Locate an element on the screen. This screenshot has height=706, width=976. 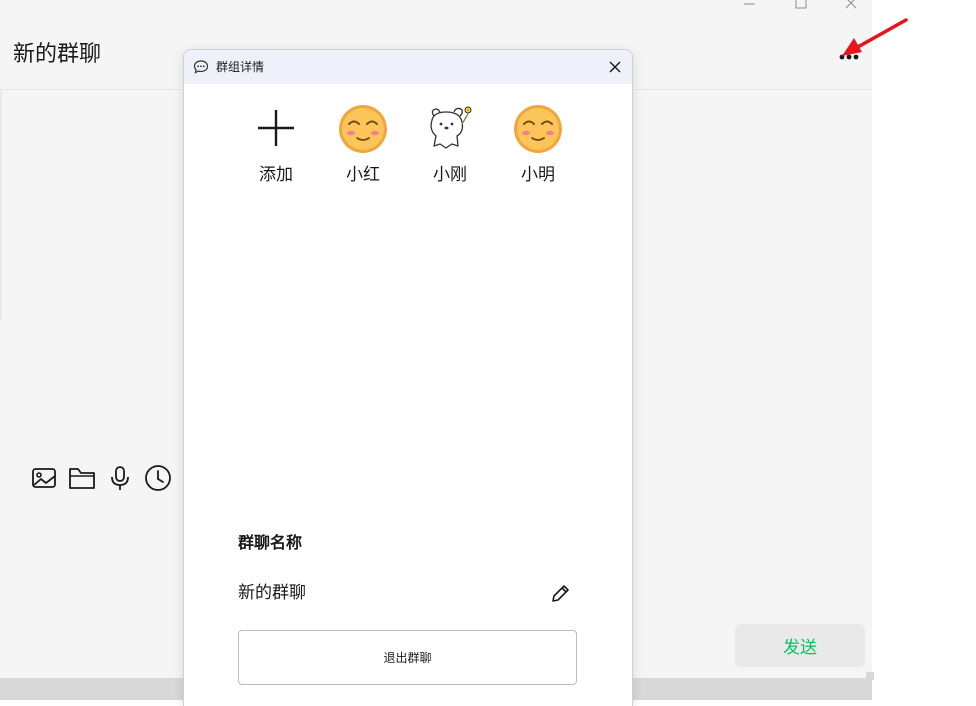
input-toolbar is located at coordinates (103, 479).